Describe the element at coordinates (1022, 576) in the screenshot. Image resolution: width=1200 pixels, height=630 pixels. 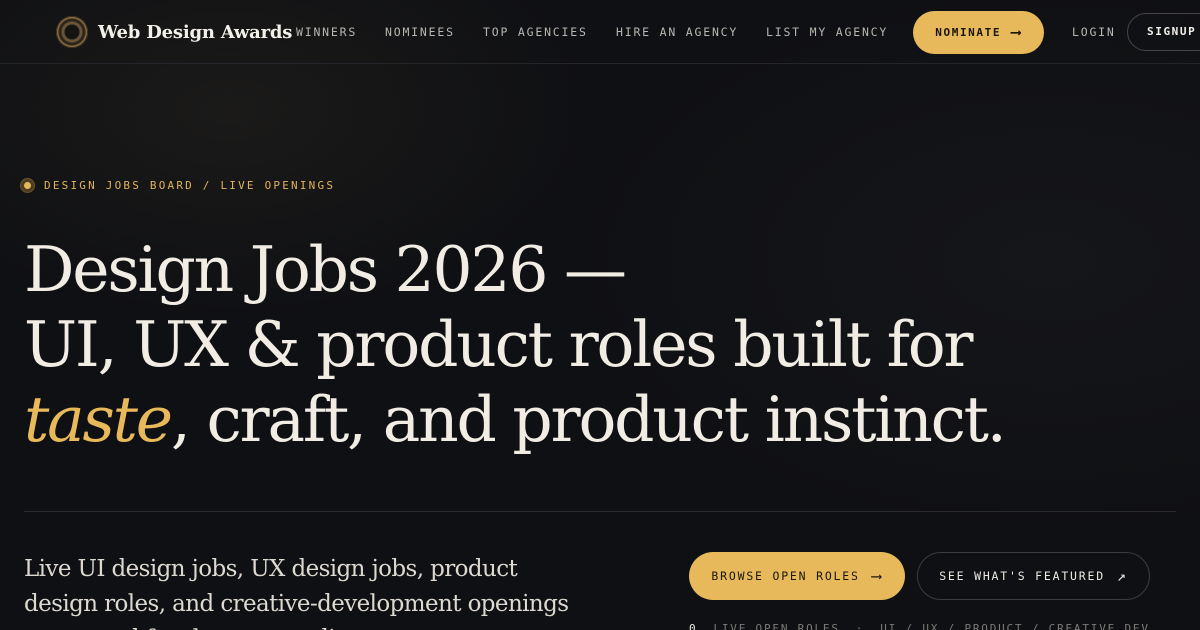
I see `featured-button-label: SEE WHAT'S FEATURED` at that location.